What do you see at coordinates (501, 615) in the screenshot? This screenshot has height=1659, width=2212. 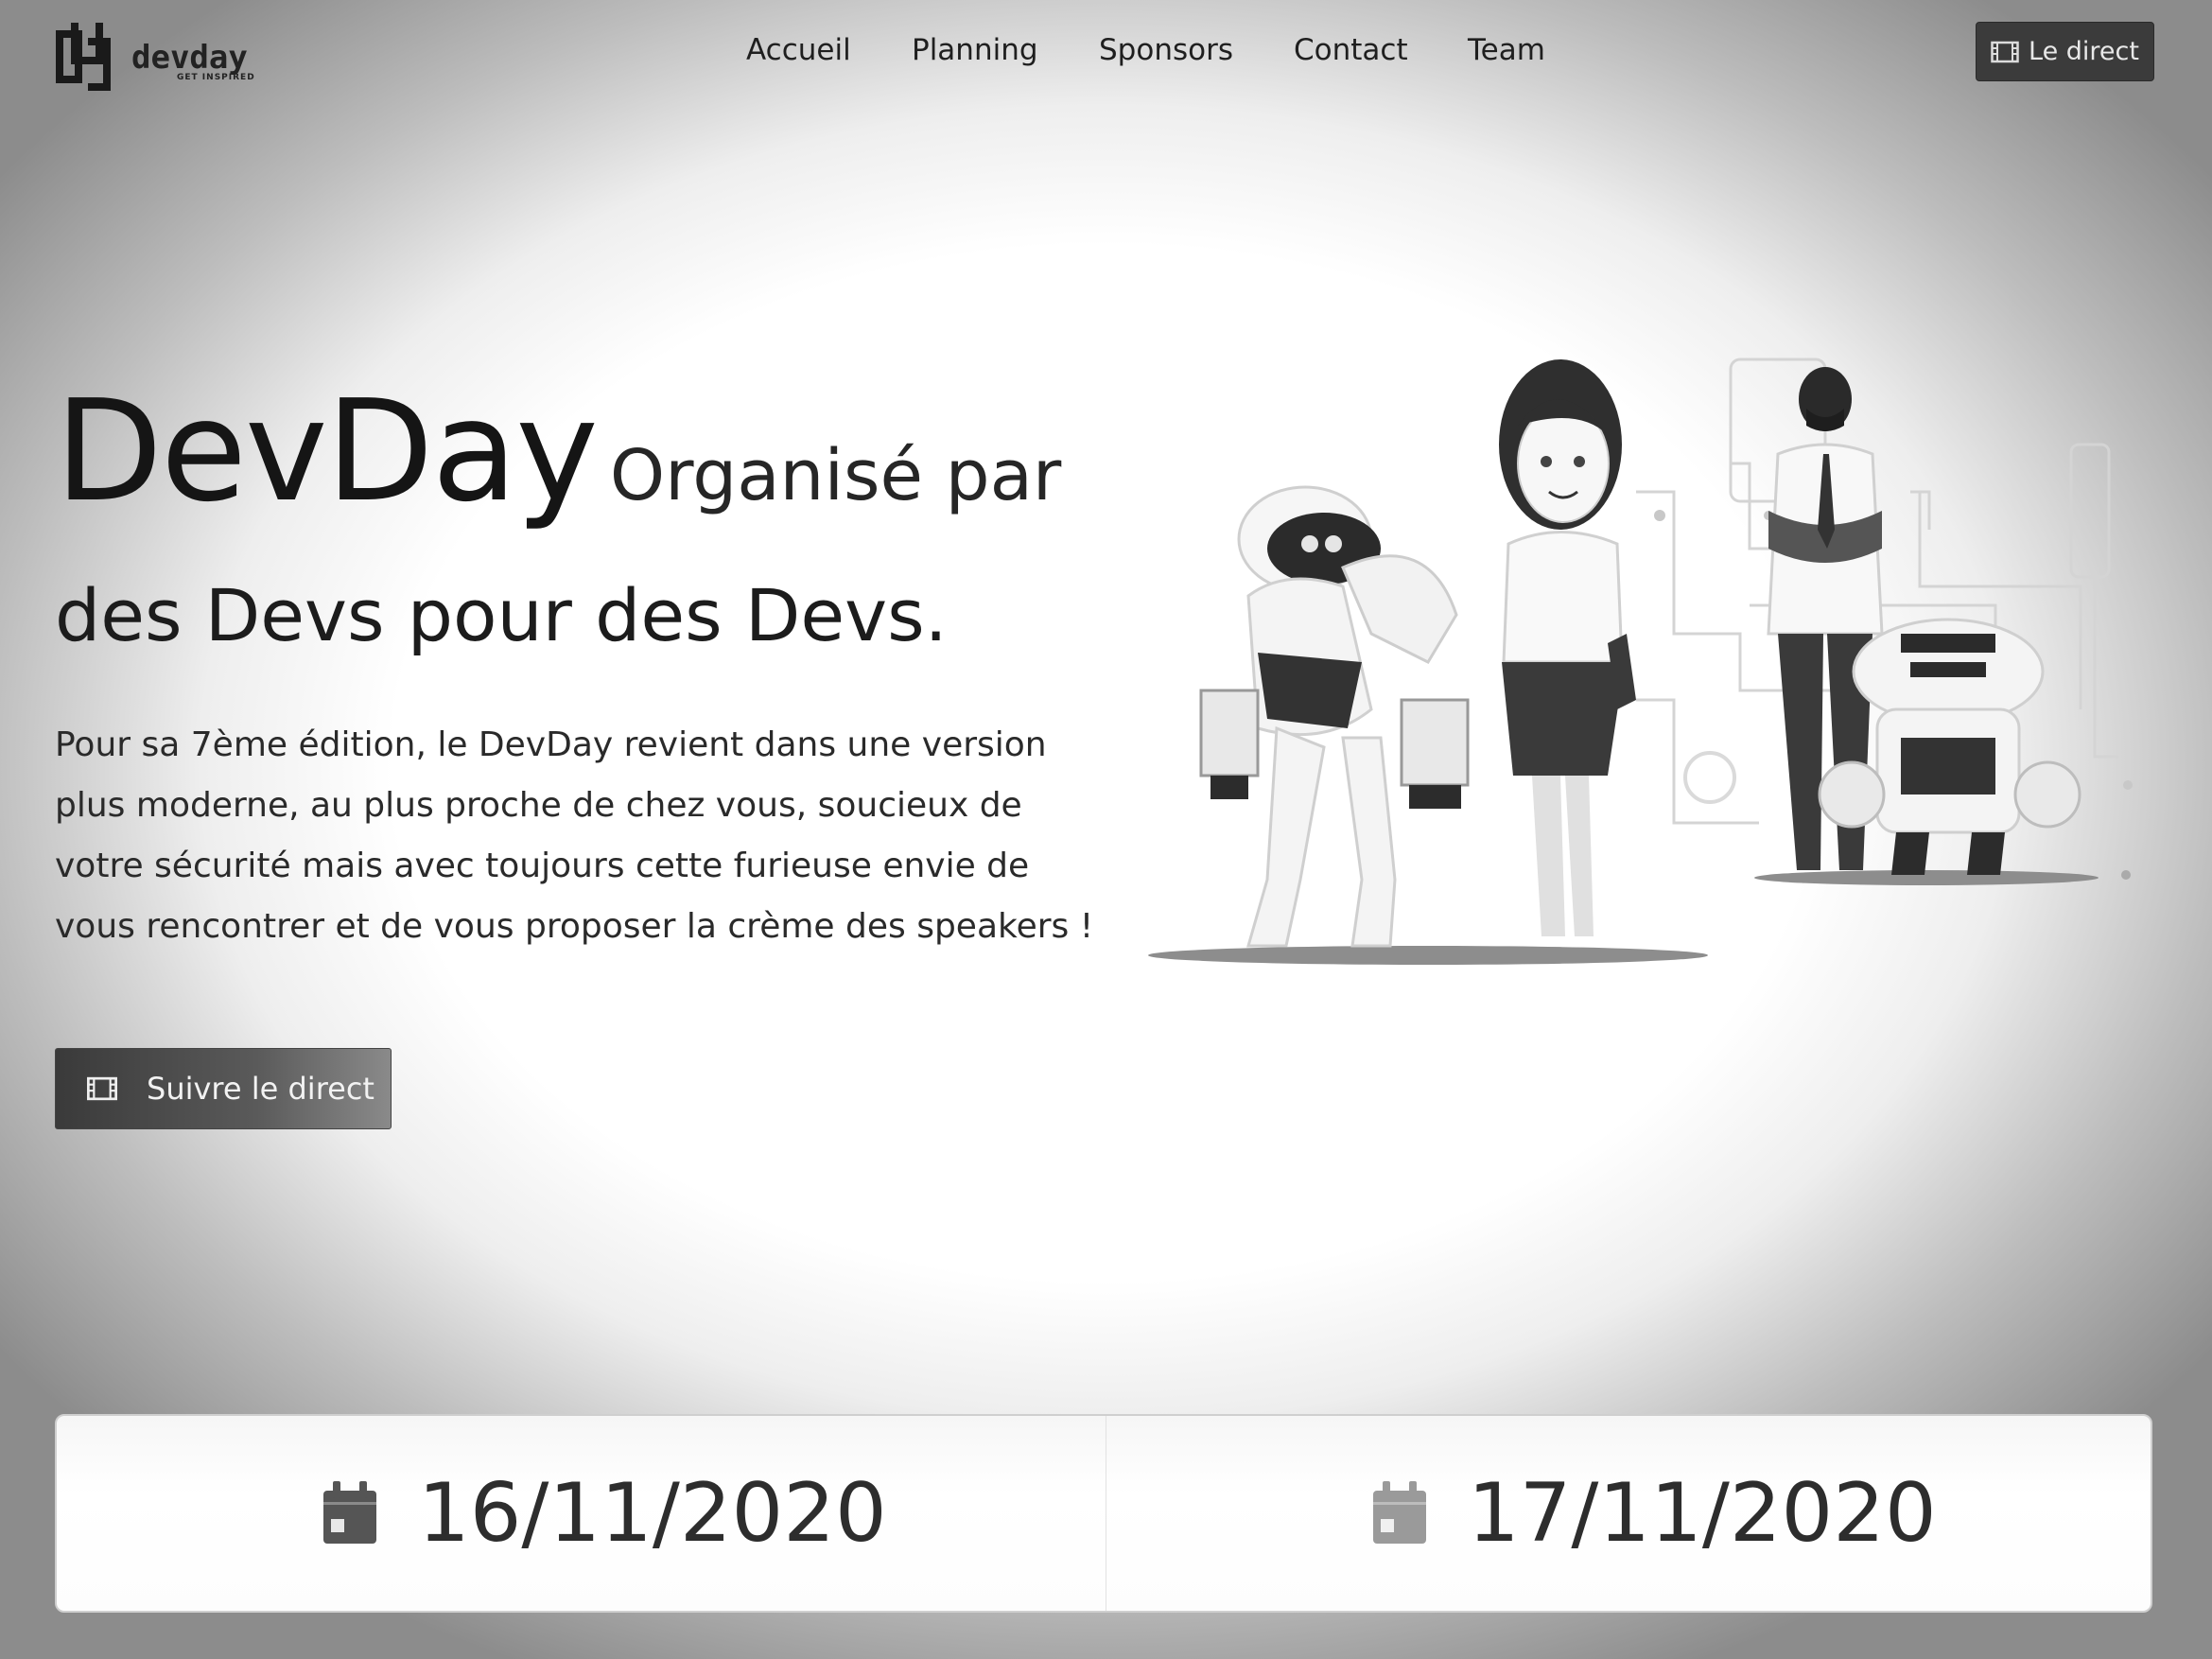 I see `hero-tagline-part2: des Devs pour des Devs.` at bounding box center [501, 615].